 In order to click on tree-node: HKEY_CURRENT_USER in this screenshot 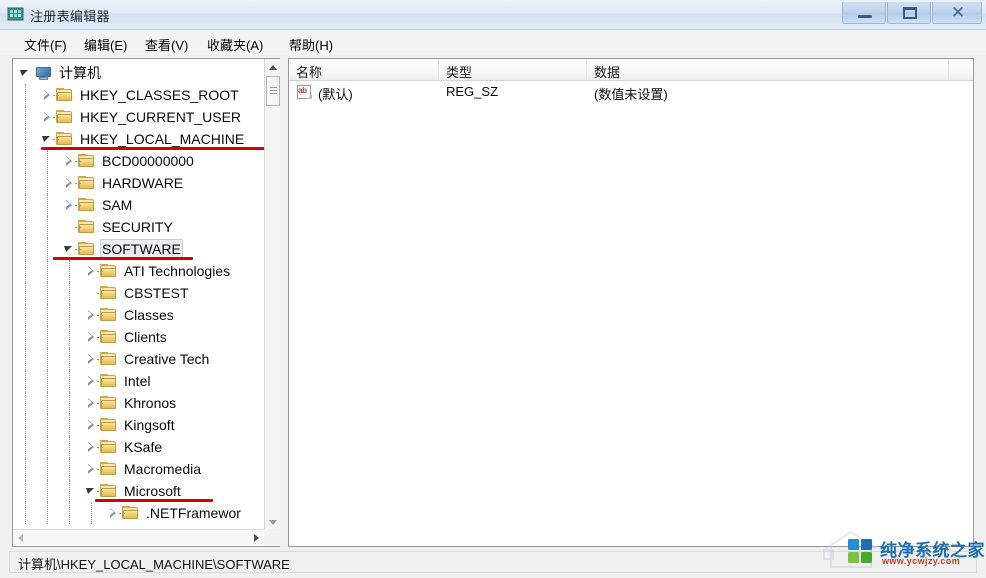, I will do `click(142, 117)`.